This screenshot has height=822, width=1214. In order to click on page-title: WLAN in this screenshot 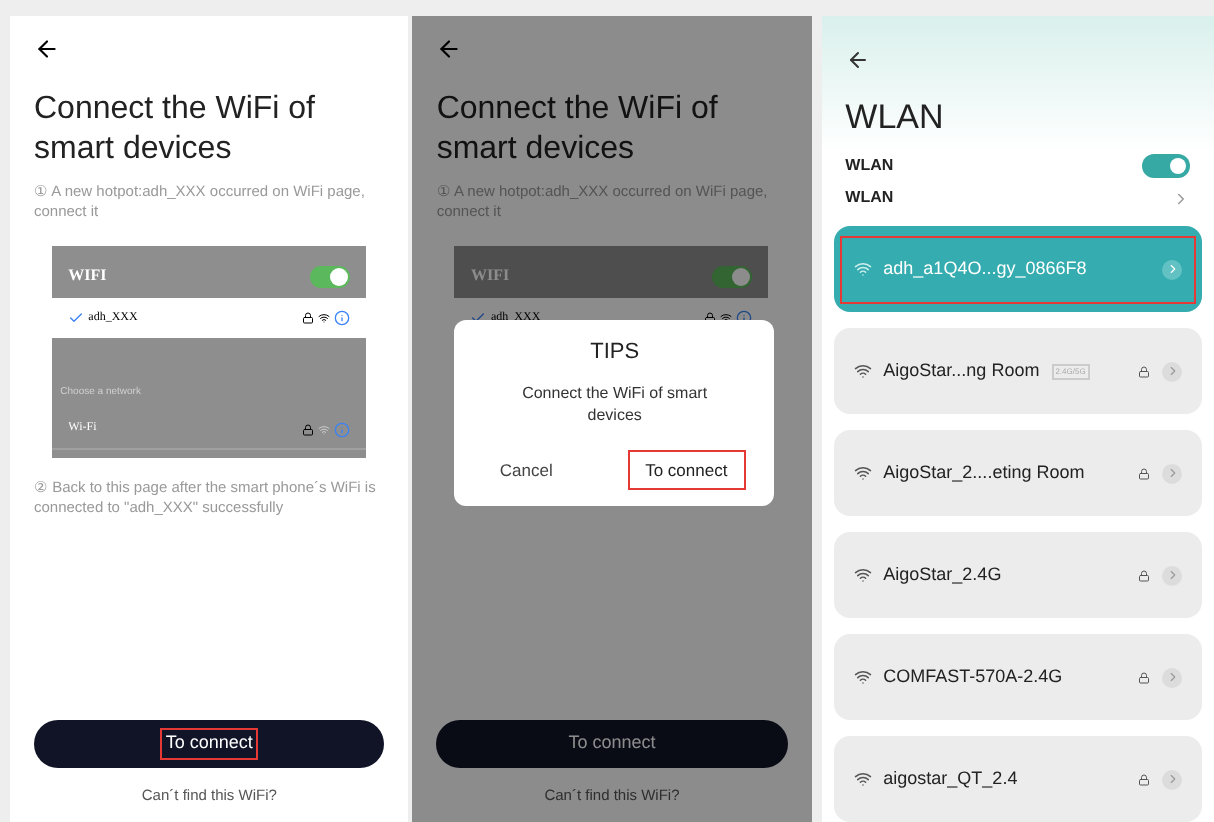, I will do `click(895, 118)`.